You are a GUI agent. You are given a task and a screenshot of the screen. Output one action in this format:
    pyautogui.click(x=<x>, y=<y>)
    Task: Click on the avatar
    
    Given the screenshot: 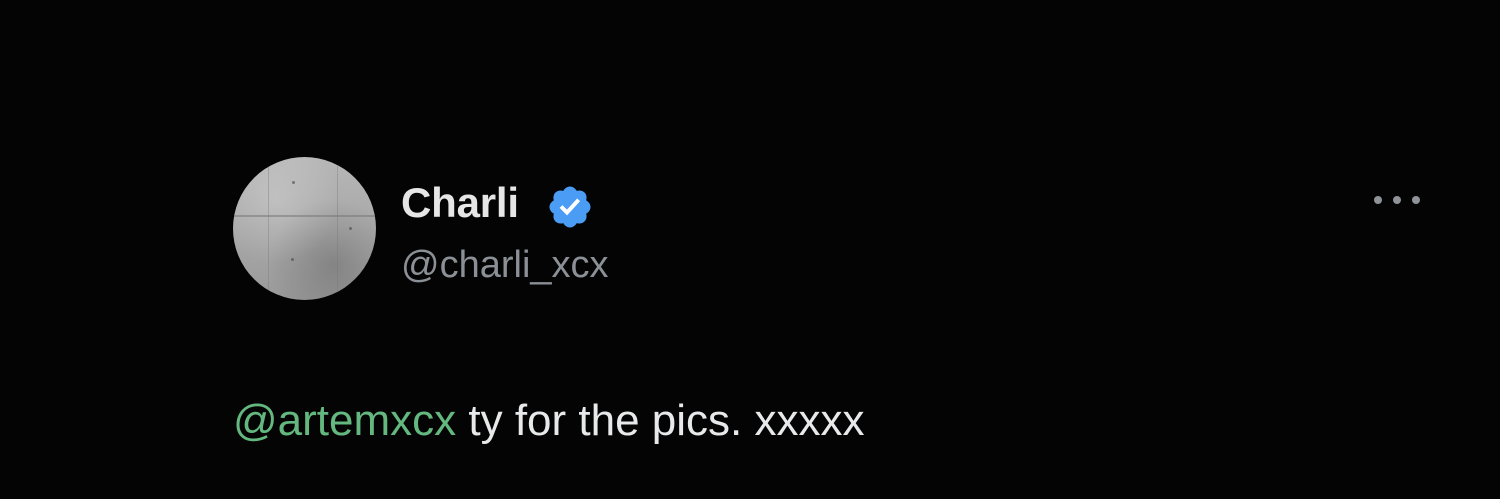 What is the action you would take?
    pyautogui.click(x=304, y=228)
    